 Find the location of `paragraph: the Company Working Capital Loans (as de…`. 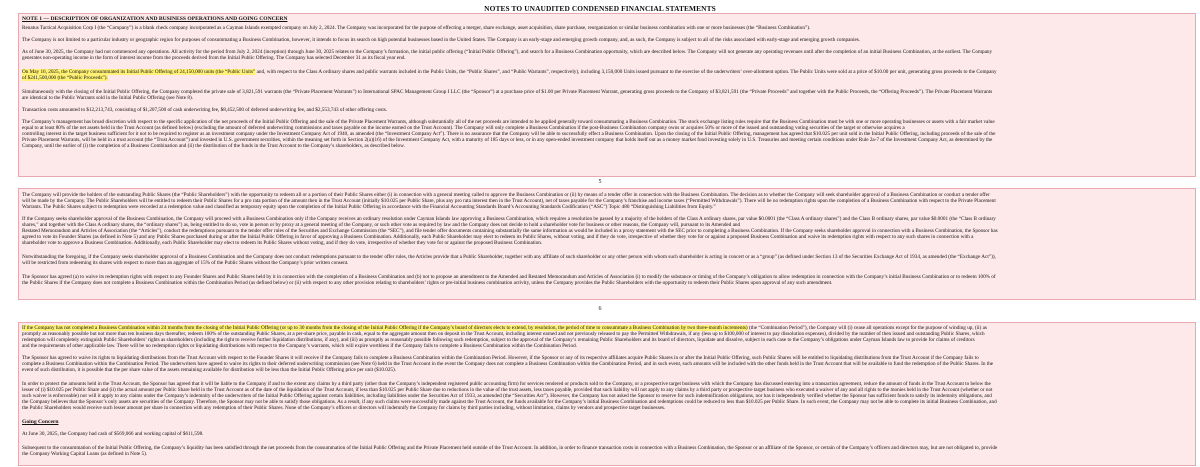

paragraph: the Company Working Capital Loans (as de… is located at coordinates (85, 454).